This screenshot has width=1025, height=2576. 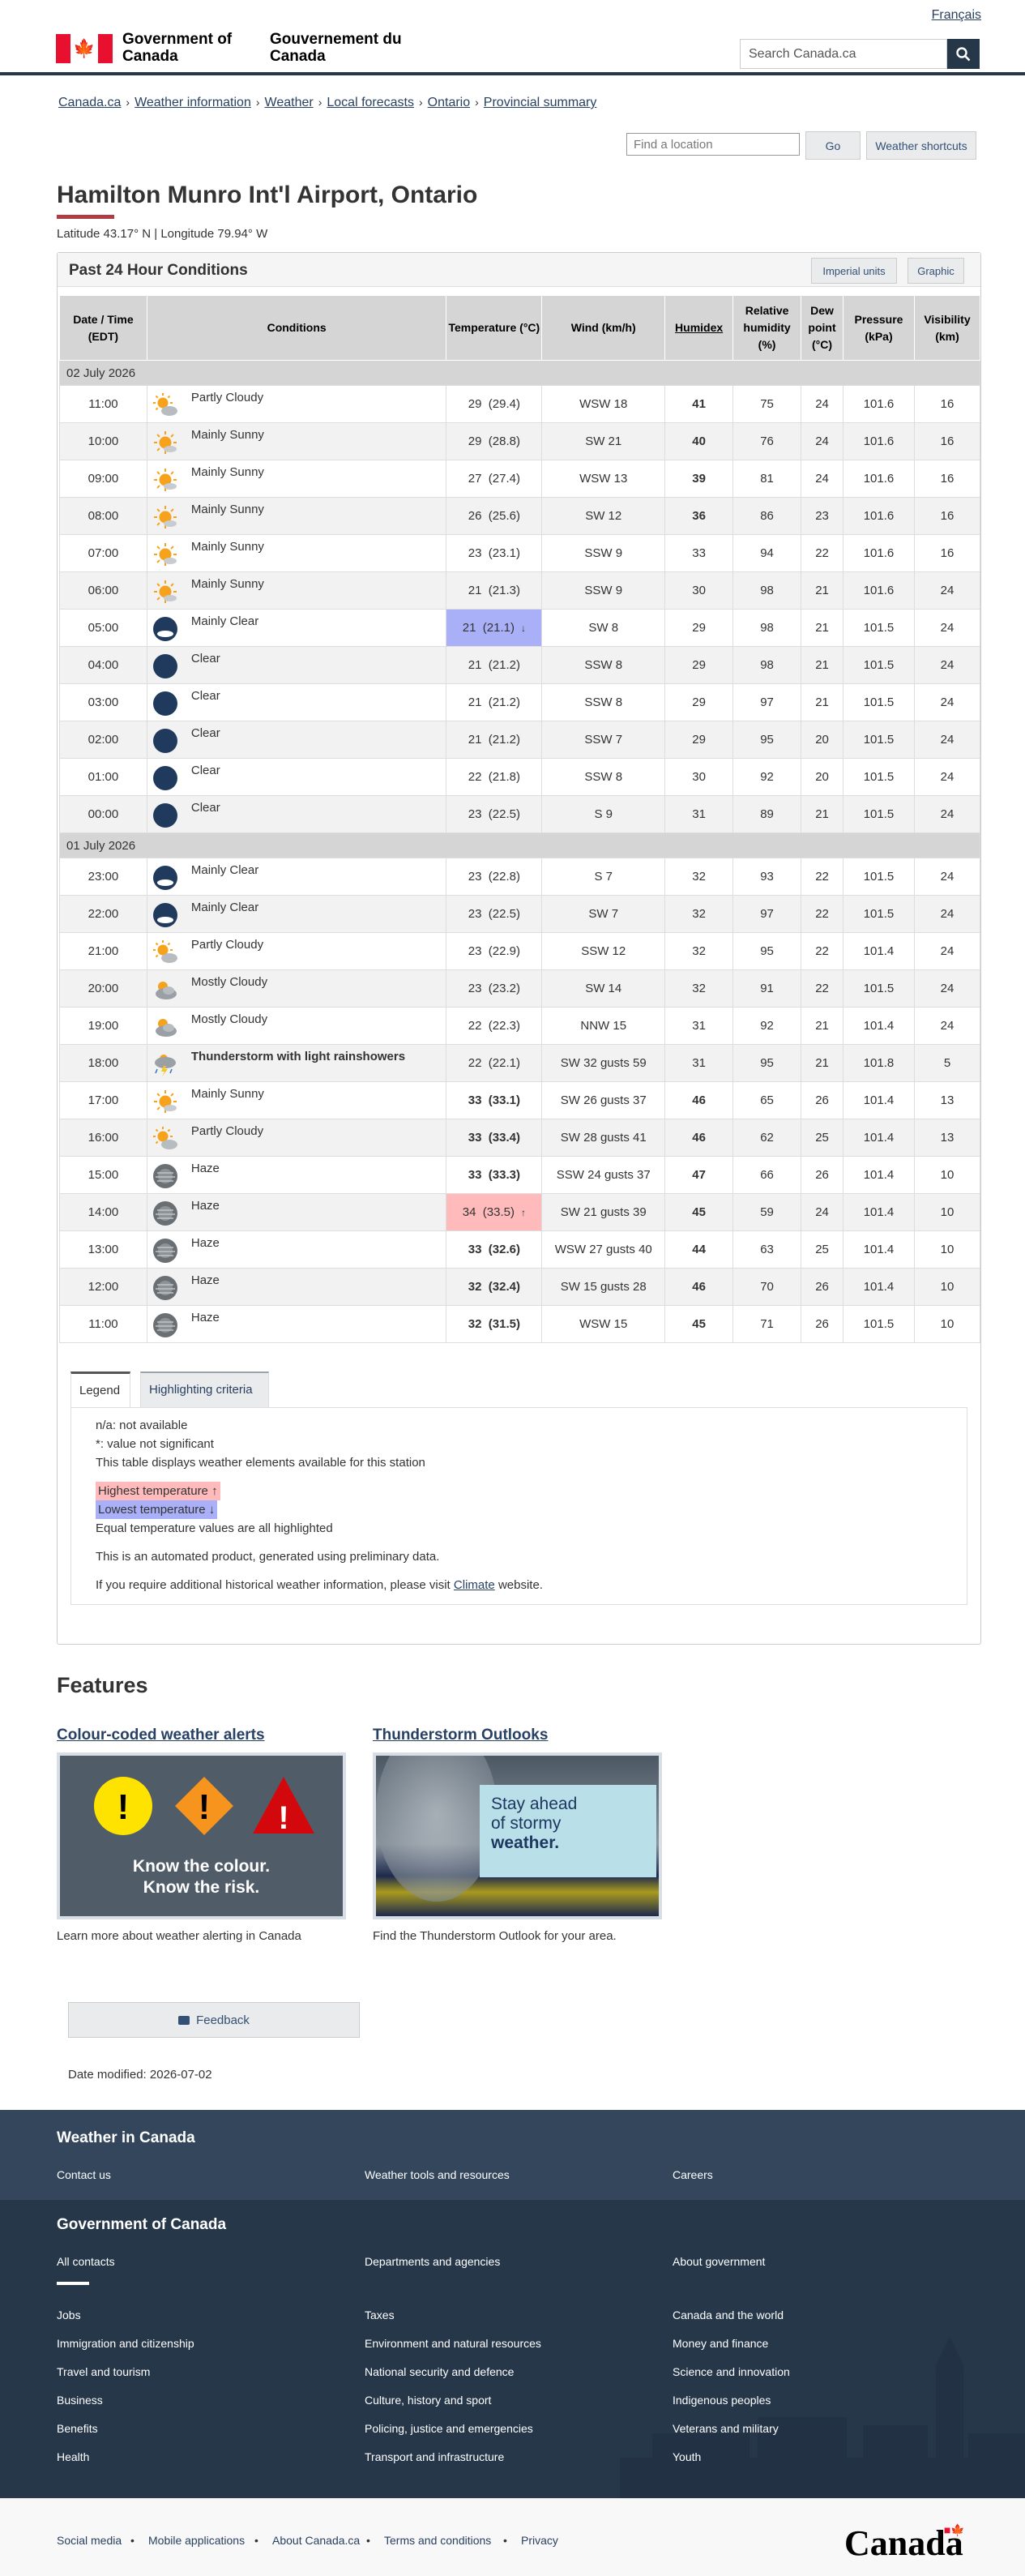 What do you see at coordinates (954, 2531) in the screenshot?
I see `canada-flag-icon: ■🍁` at bounding box center [954, 2531].